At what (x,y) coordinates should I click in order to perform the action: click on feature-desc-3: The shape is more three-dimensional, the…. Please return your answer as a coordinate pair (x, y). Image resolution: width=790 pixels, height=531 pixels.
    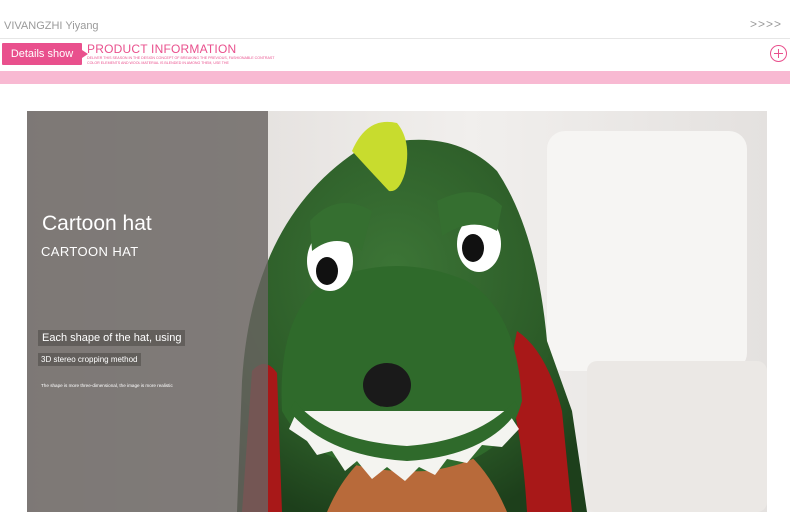
    Looking at the image, I should click on (107, 385).